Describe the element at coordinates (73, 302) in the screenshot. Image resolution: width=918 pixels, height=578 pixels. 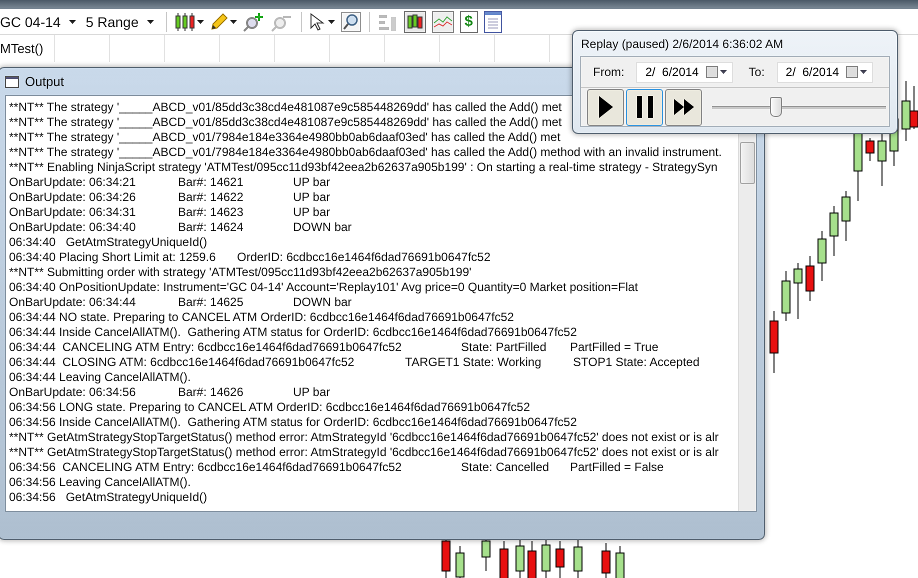
I see `log-text: OnBarUpdate: 06:34:44` at that location.